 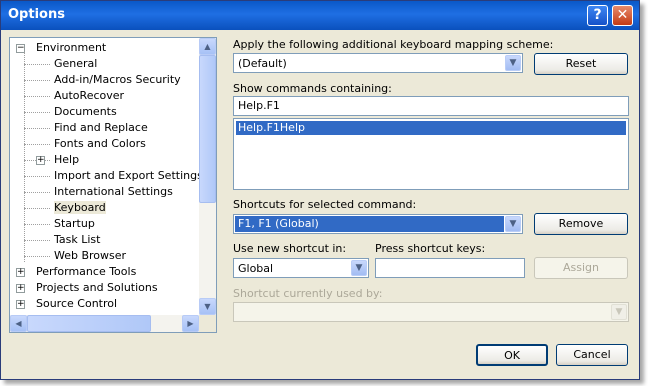 I want to click on tree-item-label: Environment, so click(x=71, y=47).